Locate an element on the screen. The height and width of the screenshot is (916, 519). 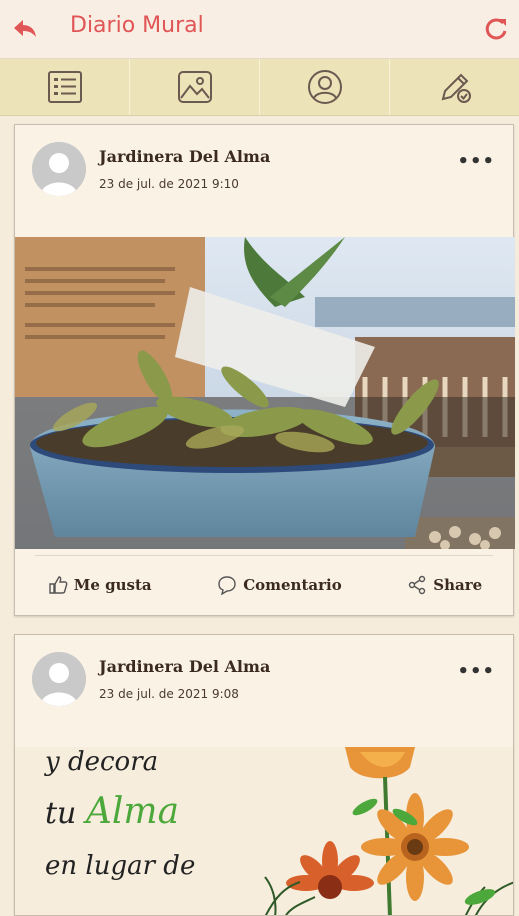
poster-line-1: y decora is located at coordinates (102, 762).